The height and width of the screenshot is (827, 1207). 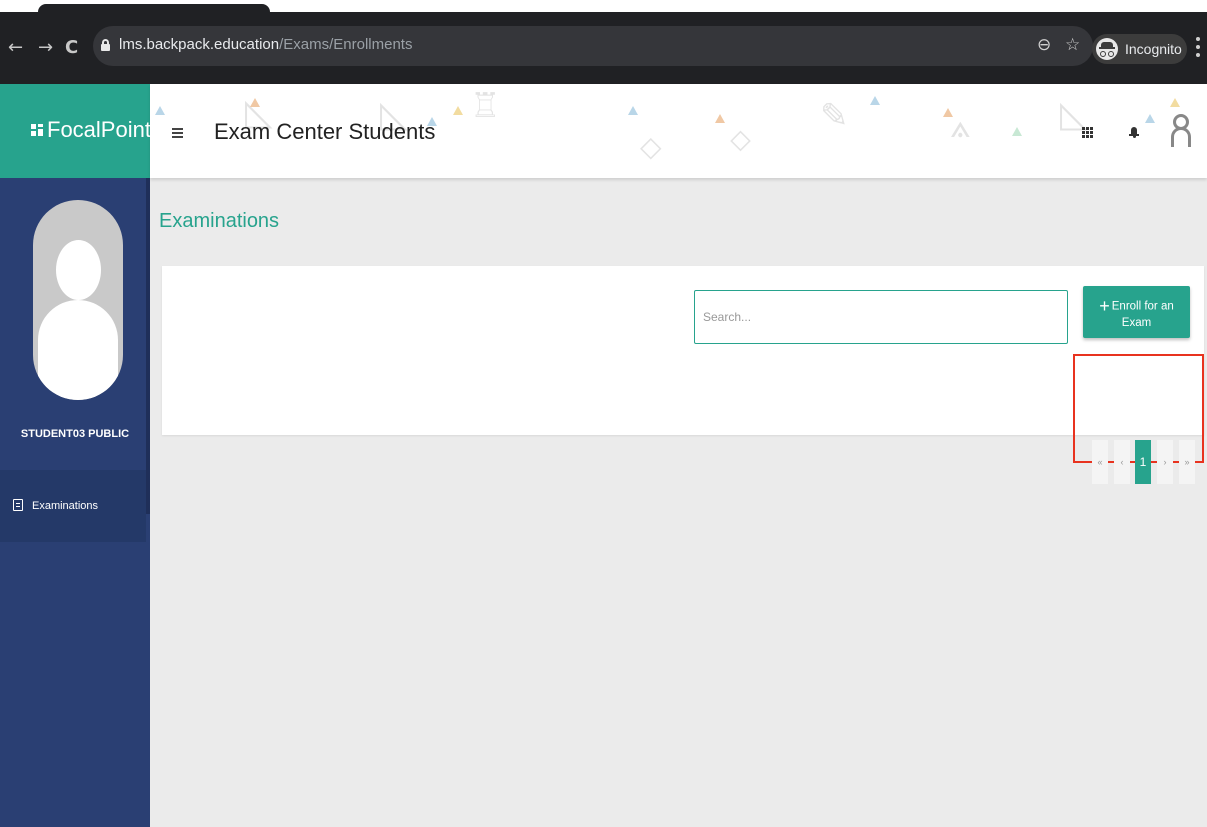 I want to click on search-input, so click(x=881, y=317).